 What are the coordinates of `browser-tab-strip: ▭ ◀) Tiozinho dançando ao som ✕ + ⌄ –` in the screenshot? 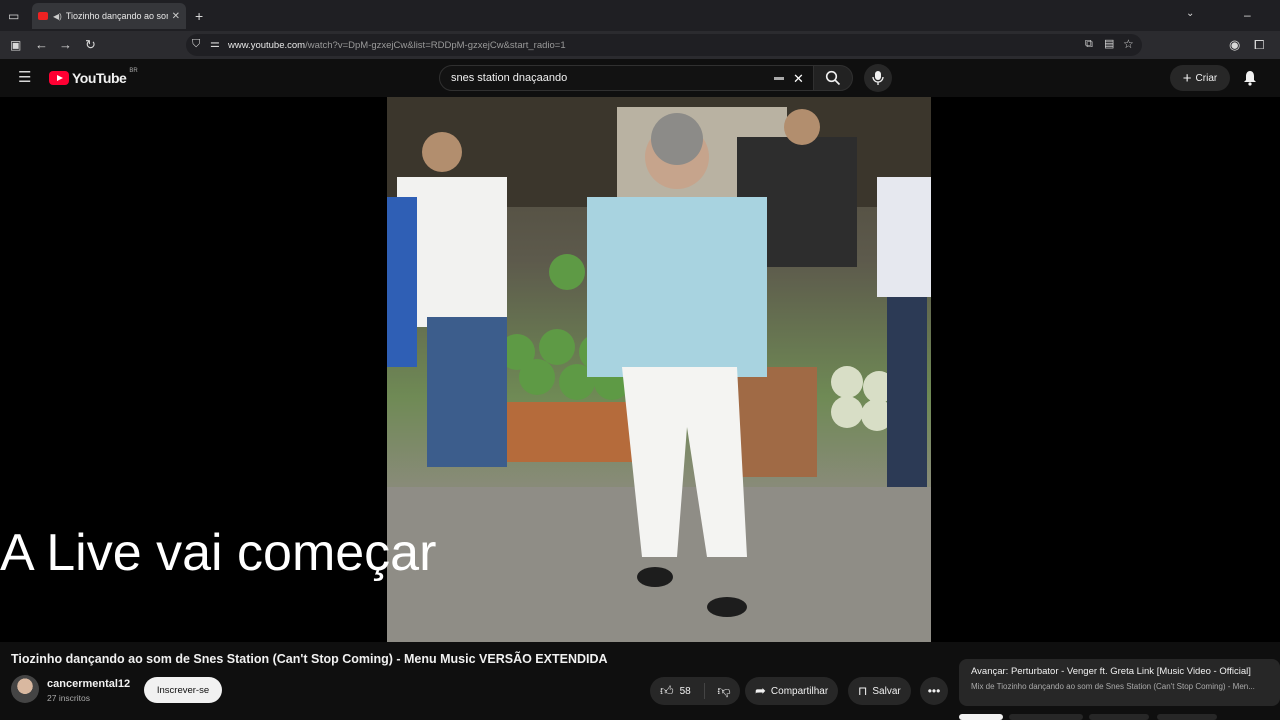 It's located at (640, 15).